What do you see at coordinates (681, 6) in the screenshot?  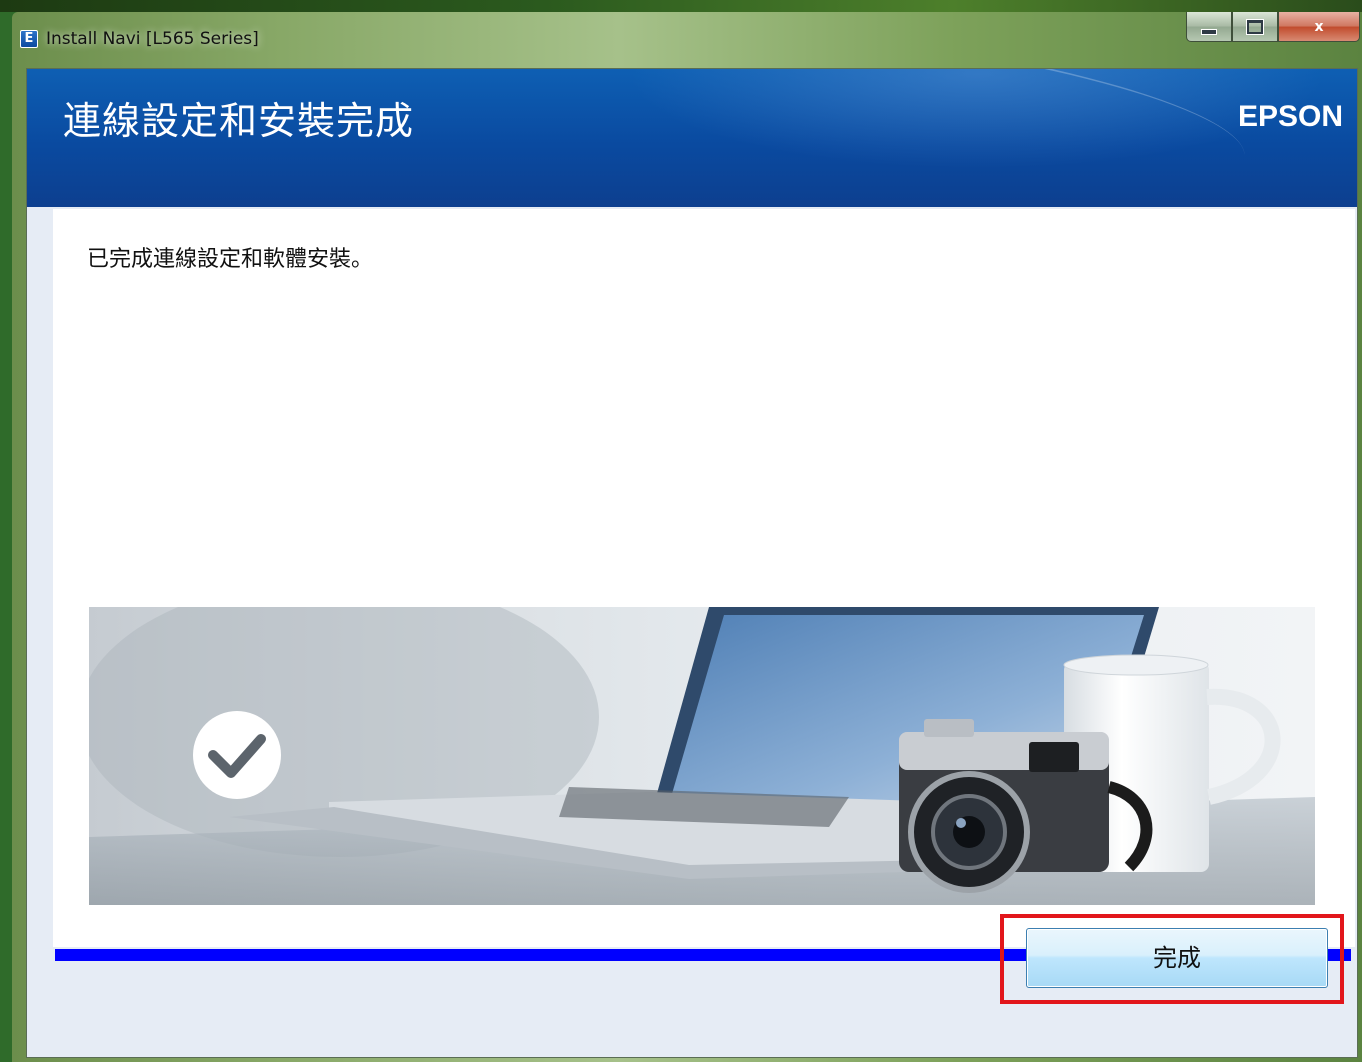 I see `desktop-background` at bounding box center [681, 6].